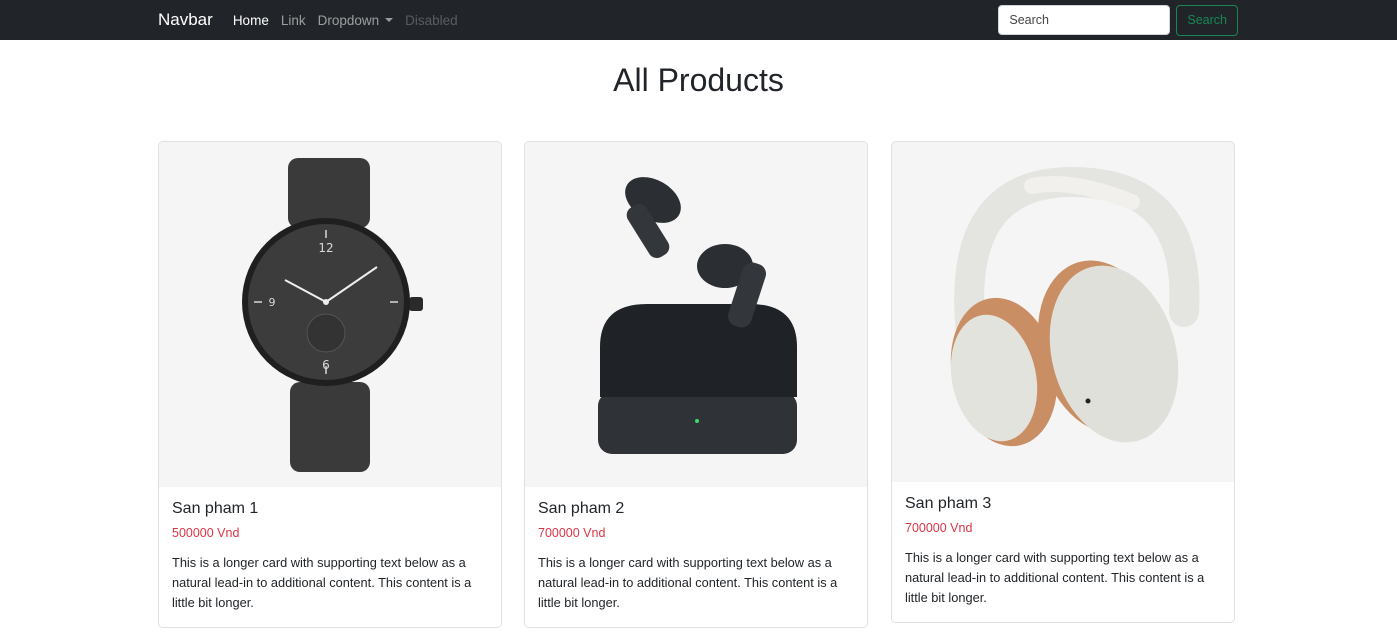 Image resolution: width=1397 pixels, height=638 pixels. Describe the element at coordinates (696, 509) in the screenshot. I see `product-name: San pham 2` at that location.